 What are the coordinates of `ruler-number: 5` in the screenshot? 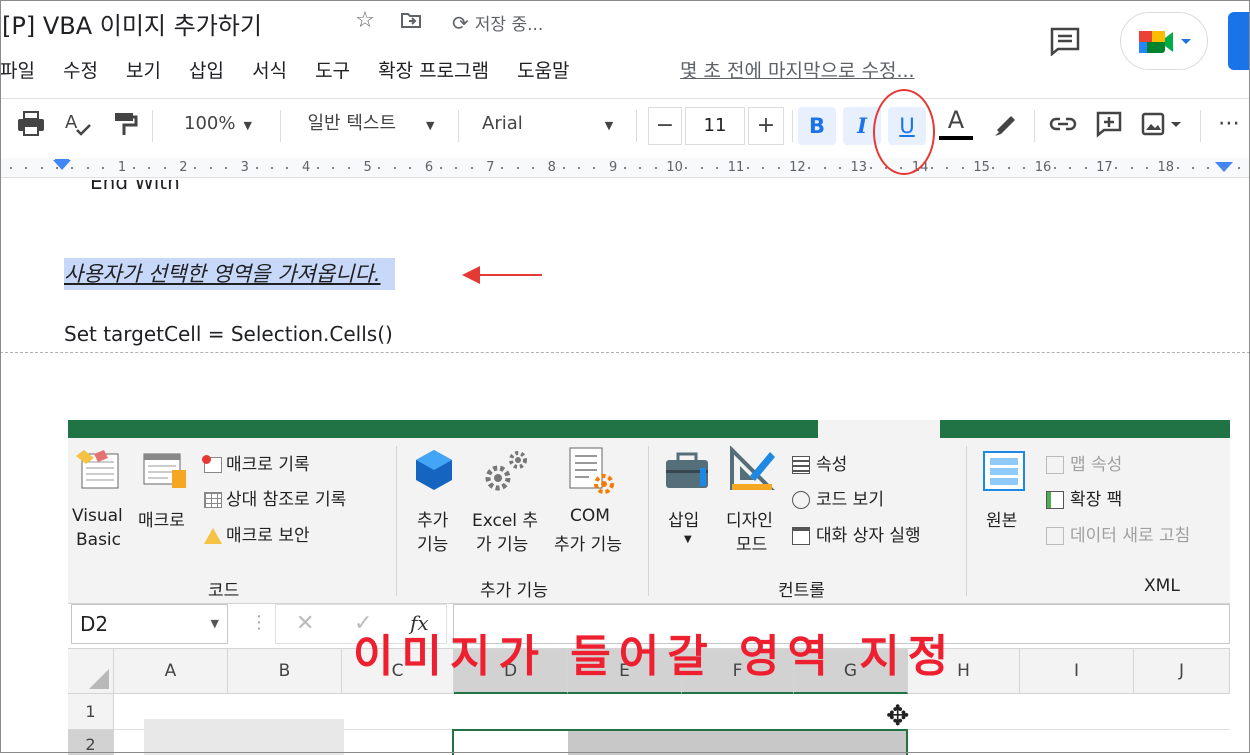 It's located at (367, 167).